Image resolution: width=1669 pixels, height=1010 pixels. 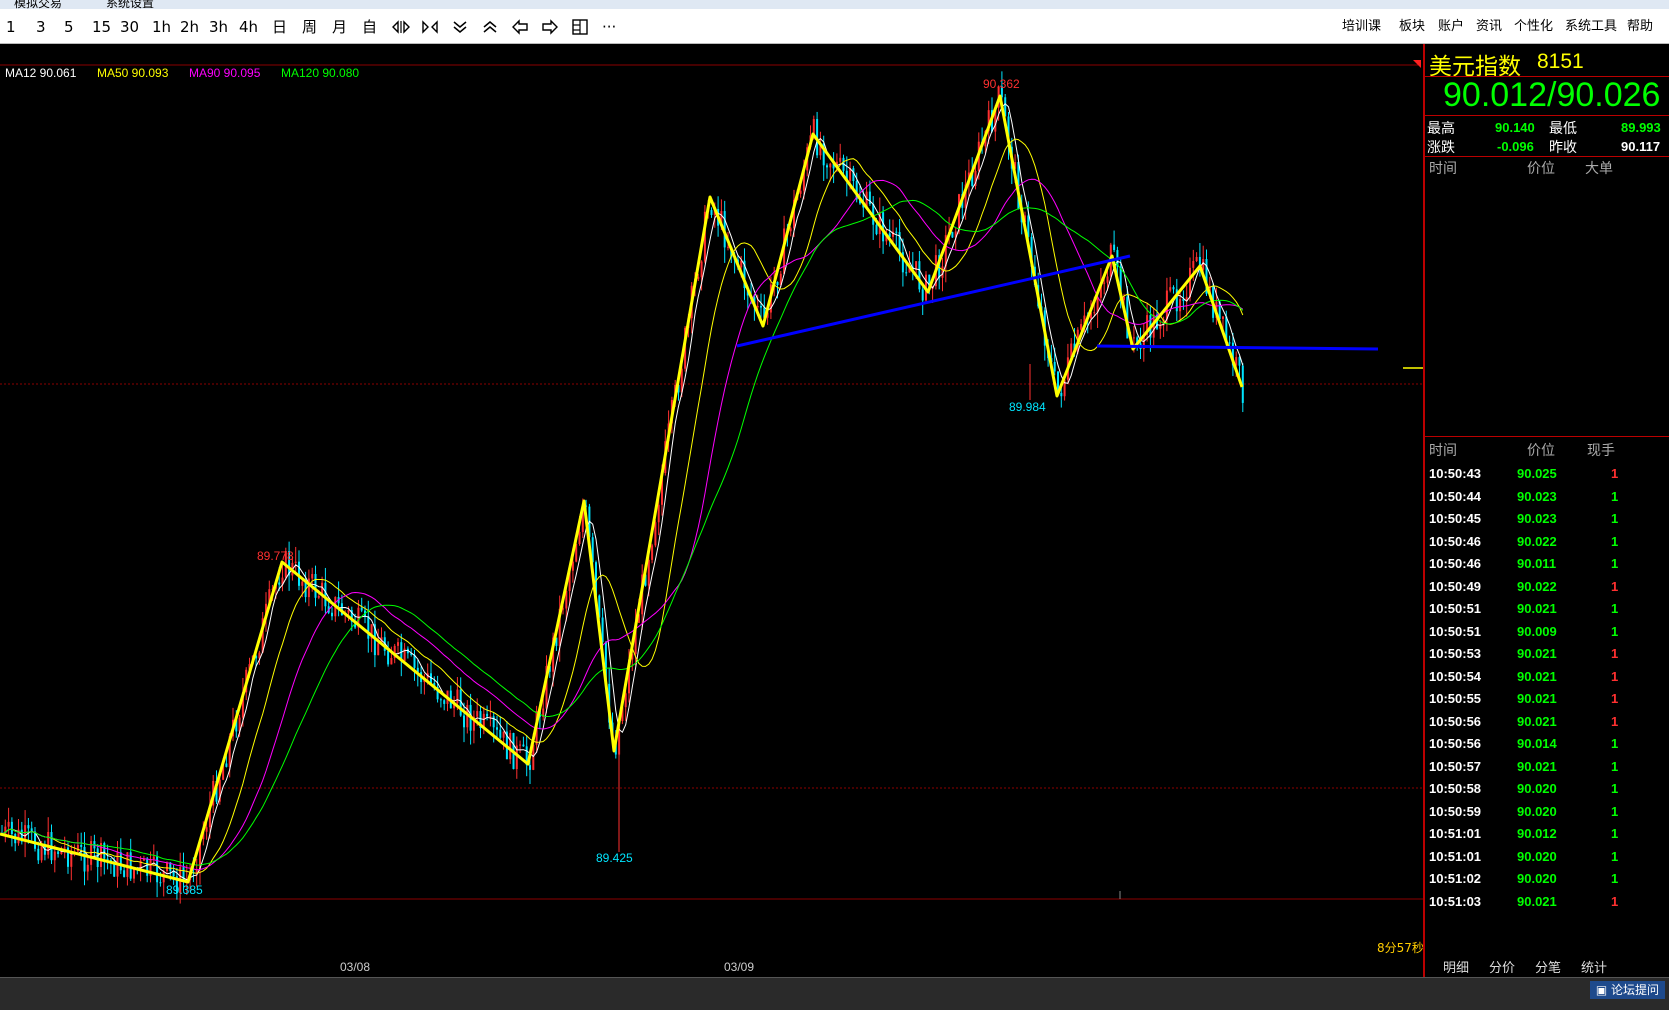 I want to click on period-custom-button: 自, so click(x=369, y=27).